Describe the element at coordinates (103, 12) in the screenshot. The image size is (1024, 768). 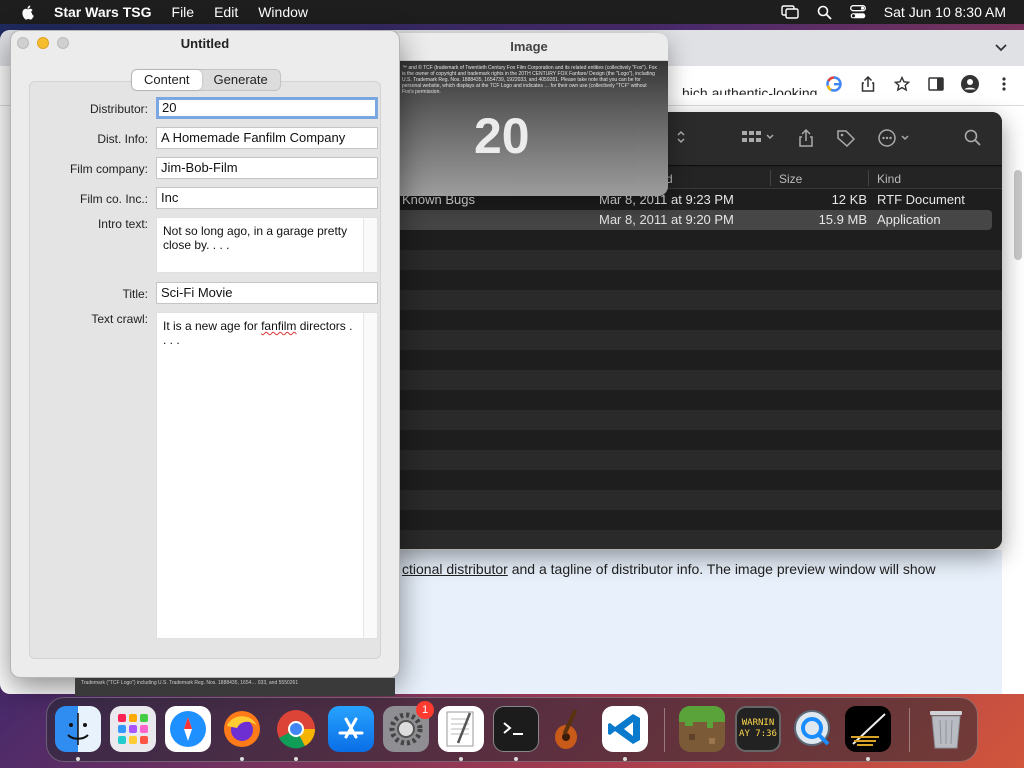
I see `menu-app-name: Star Wars TSG` at that location.